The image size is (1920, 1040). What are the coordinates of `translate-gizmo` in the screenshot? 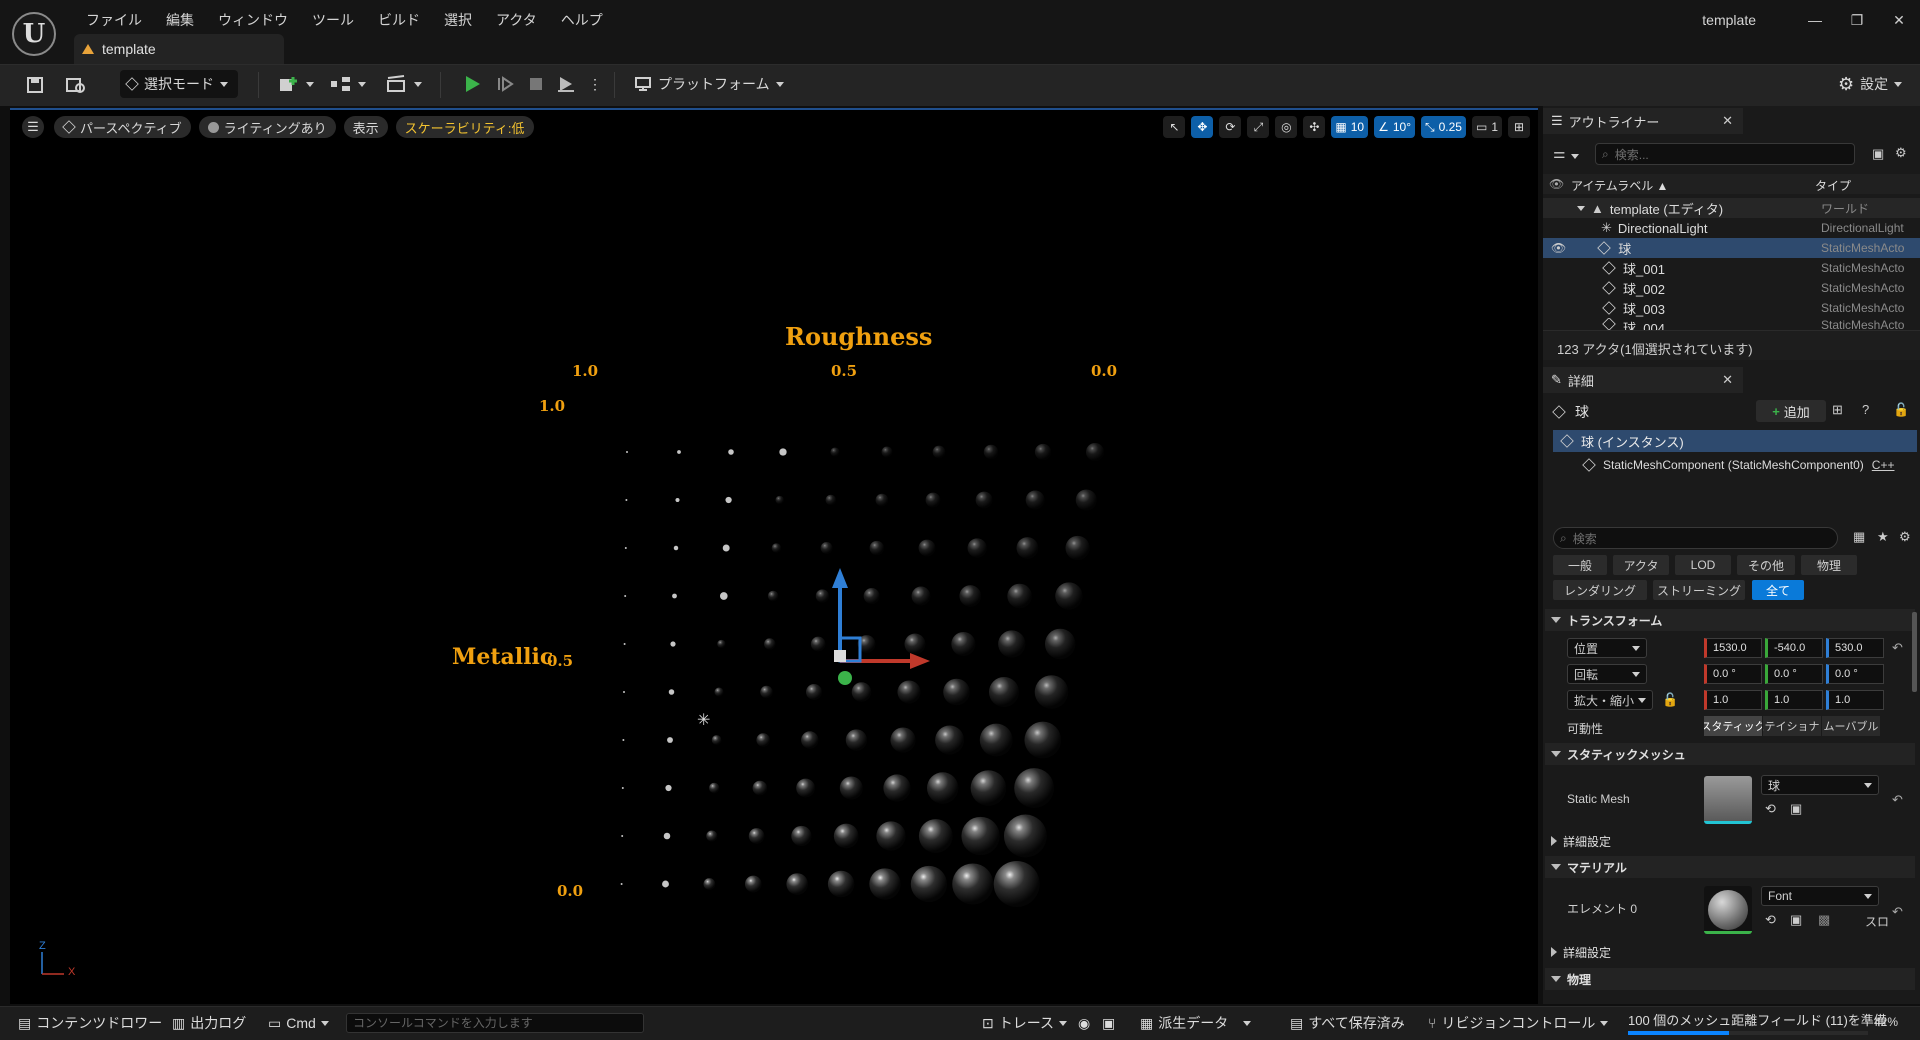 It's located at (878, 628).